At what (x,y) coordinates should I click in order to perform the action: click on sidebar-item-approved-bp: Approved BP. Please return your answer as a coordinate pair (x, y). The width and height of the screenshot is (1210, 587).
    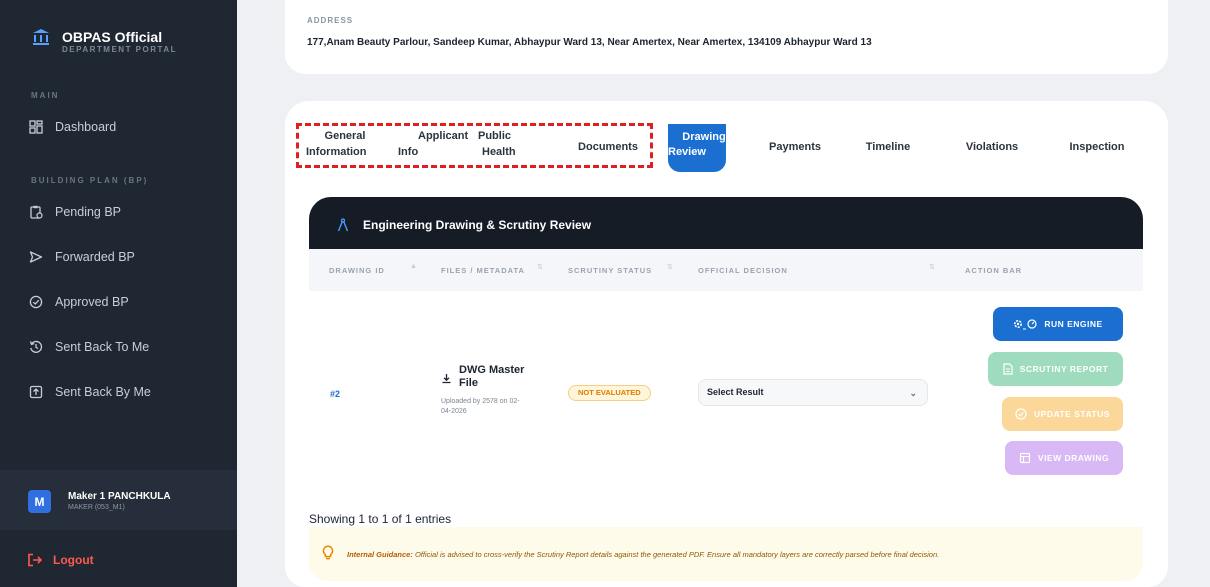
    Looking at the image, I should click on (127, 302).